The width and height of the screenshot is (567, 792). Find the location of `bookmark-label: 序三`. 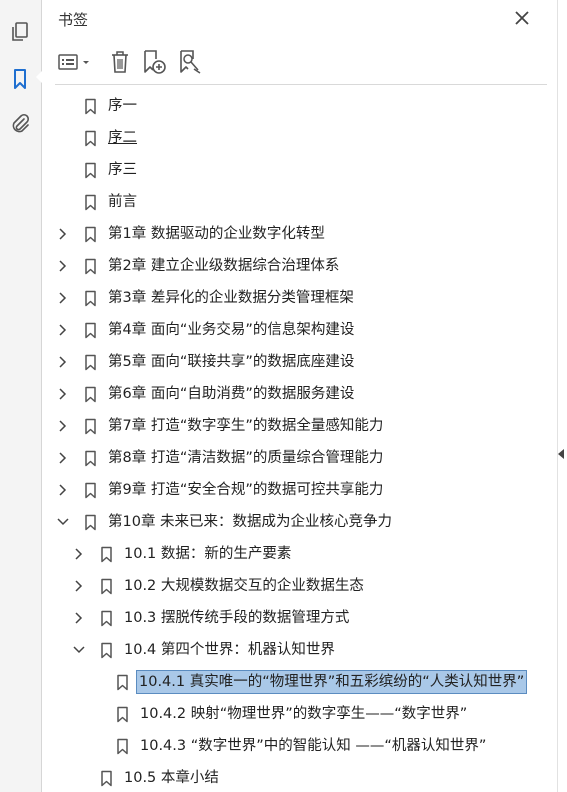

bookmark-label: 序三 is located at coordinates (122, 170).